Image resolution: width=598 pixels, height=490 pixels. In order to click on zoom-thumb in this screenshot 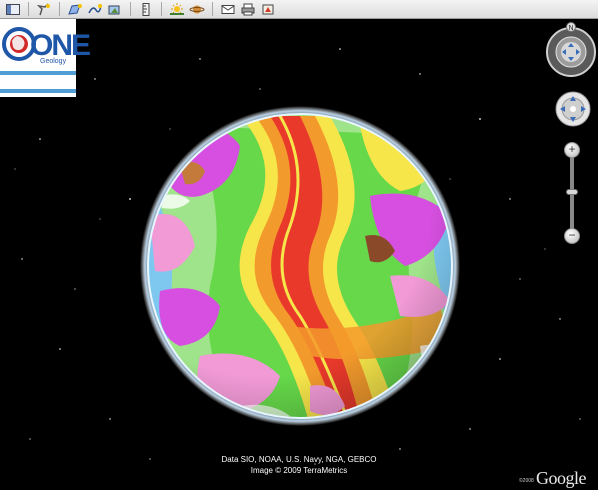, I will do `click(572, 192)`.